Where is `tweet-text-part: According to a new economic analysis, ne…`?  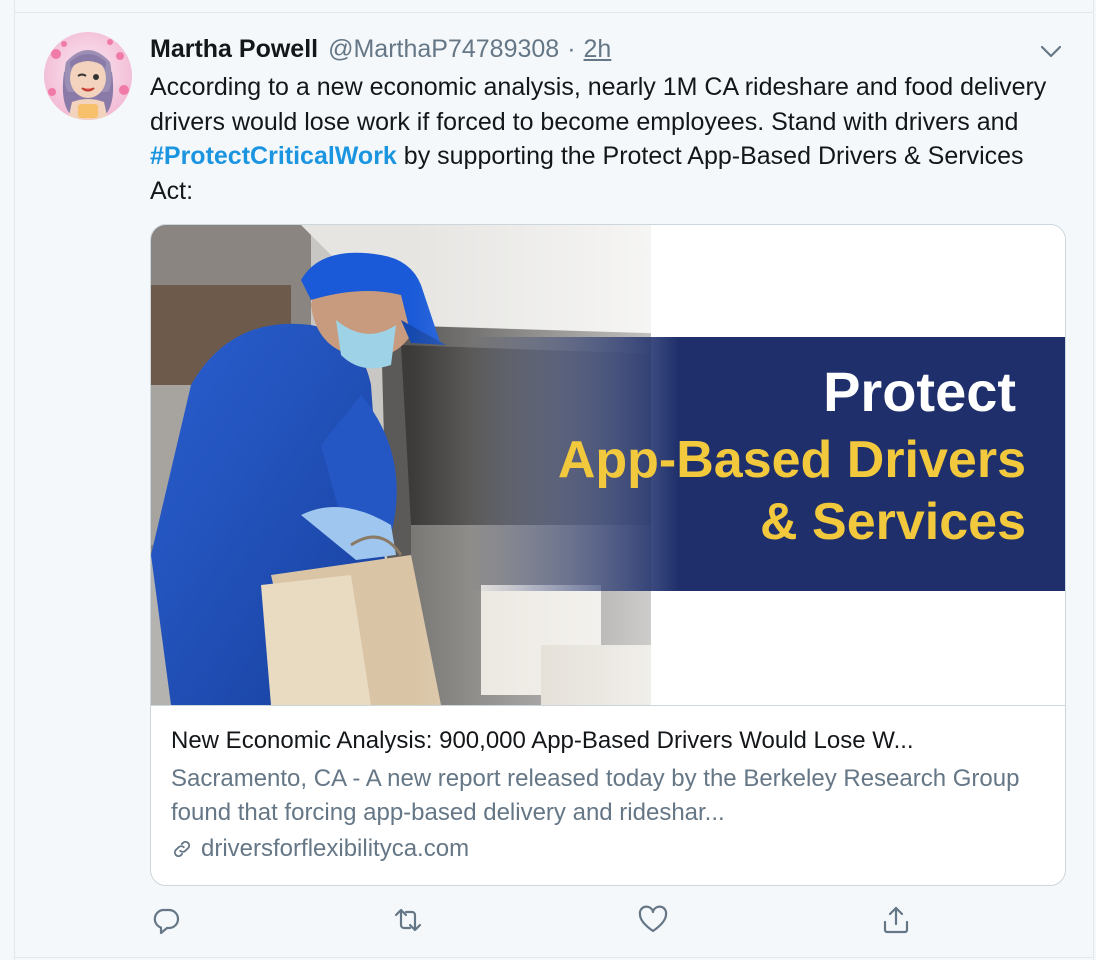 tweet-text-part: According to a new economic analysis, ne… is located at coordinates (598, 104).